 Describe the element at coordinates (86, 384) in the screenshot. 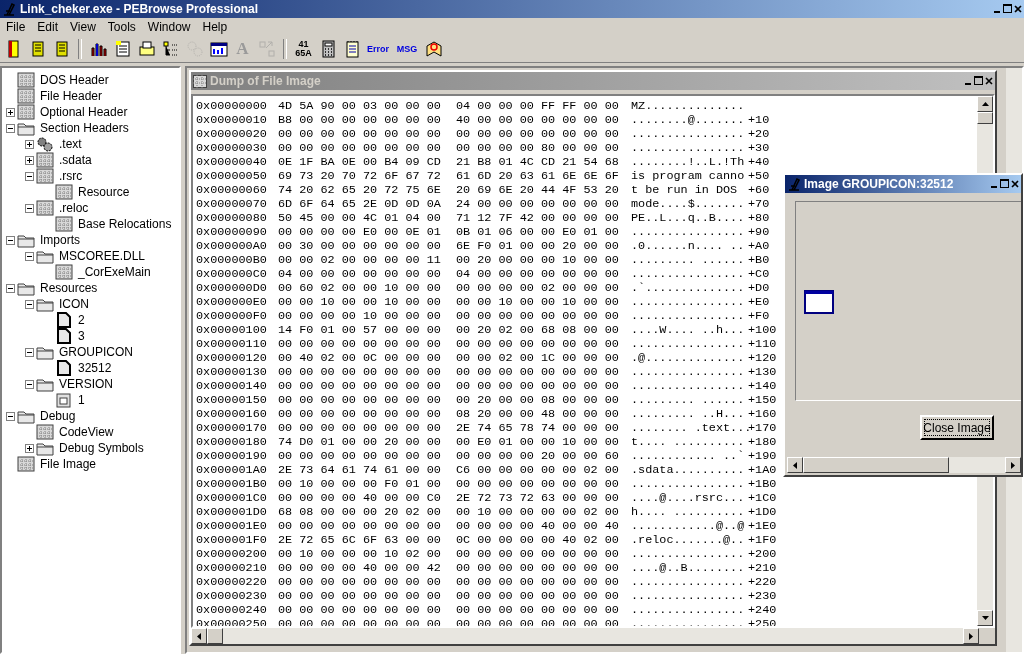

I see `tree-item: VERSION` at that location.